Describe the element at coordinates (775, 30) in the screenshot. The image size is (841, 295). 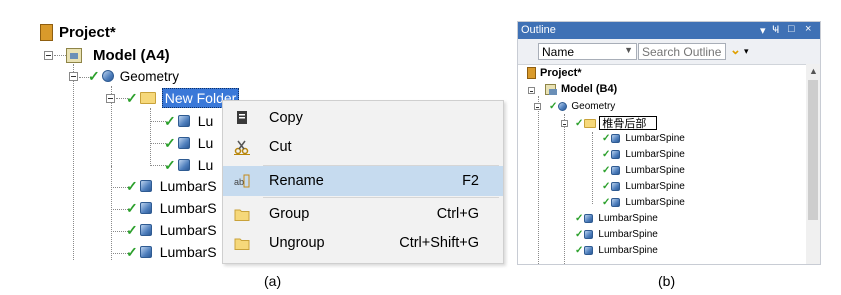
I see `pin-icon: Ҹ` at that location.